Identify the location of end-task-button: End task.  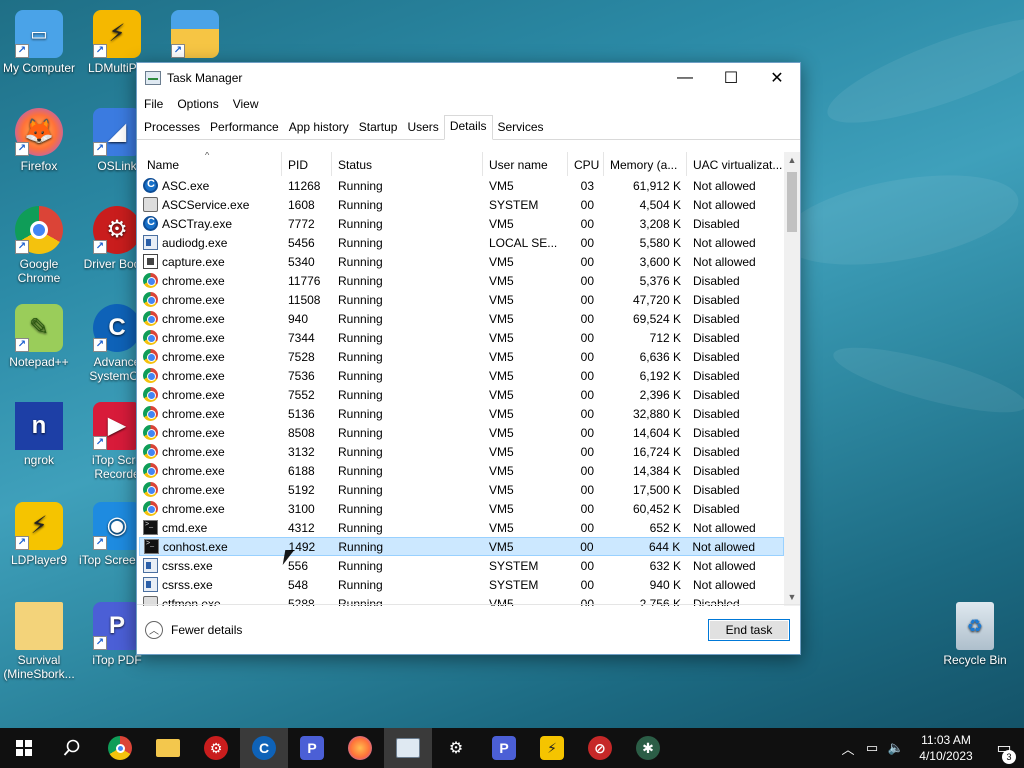
(749, 629).